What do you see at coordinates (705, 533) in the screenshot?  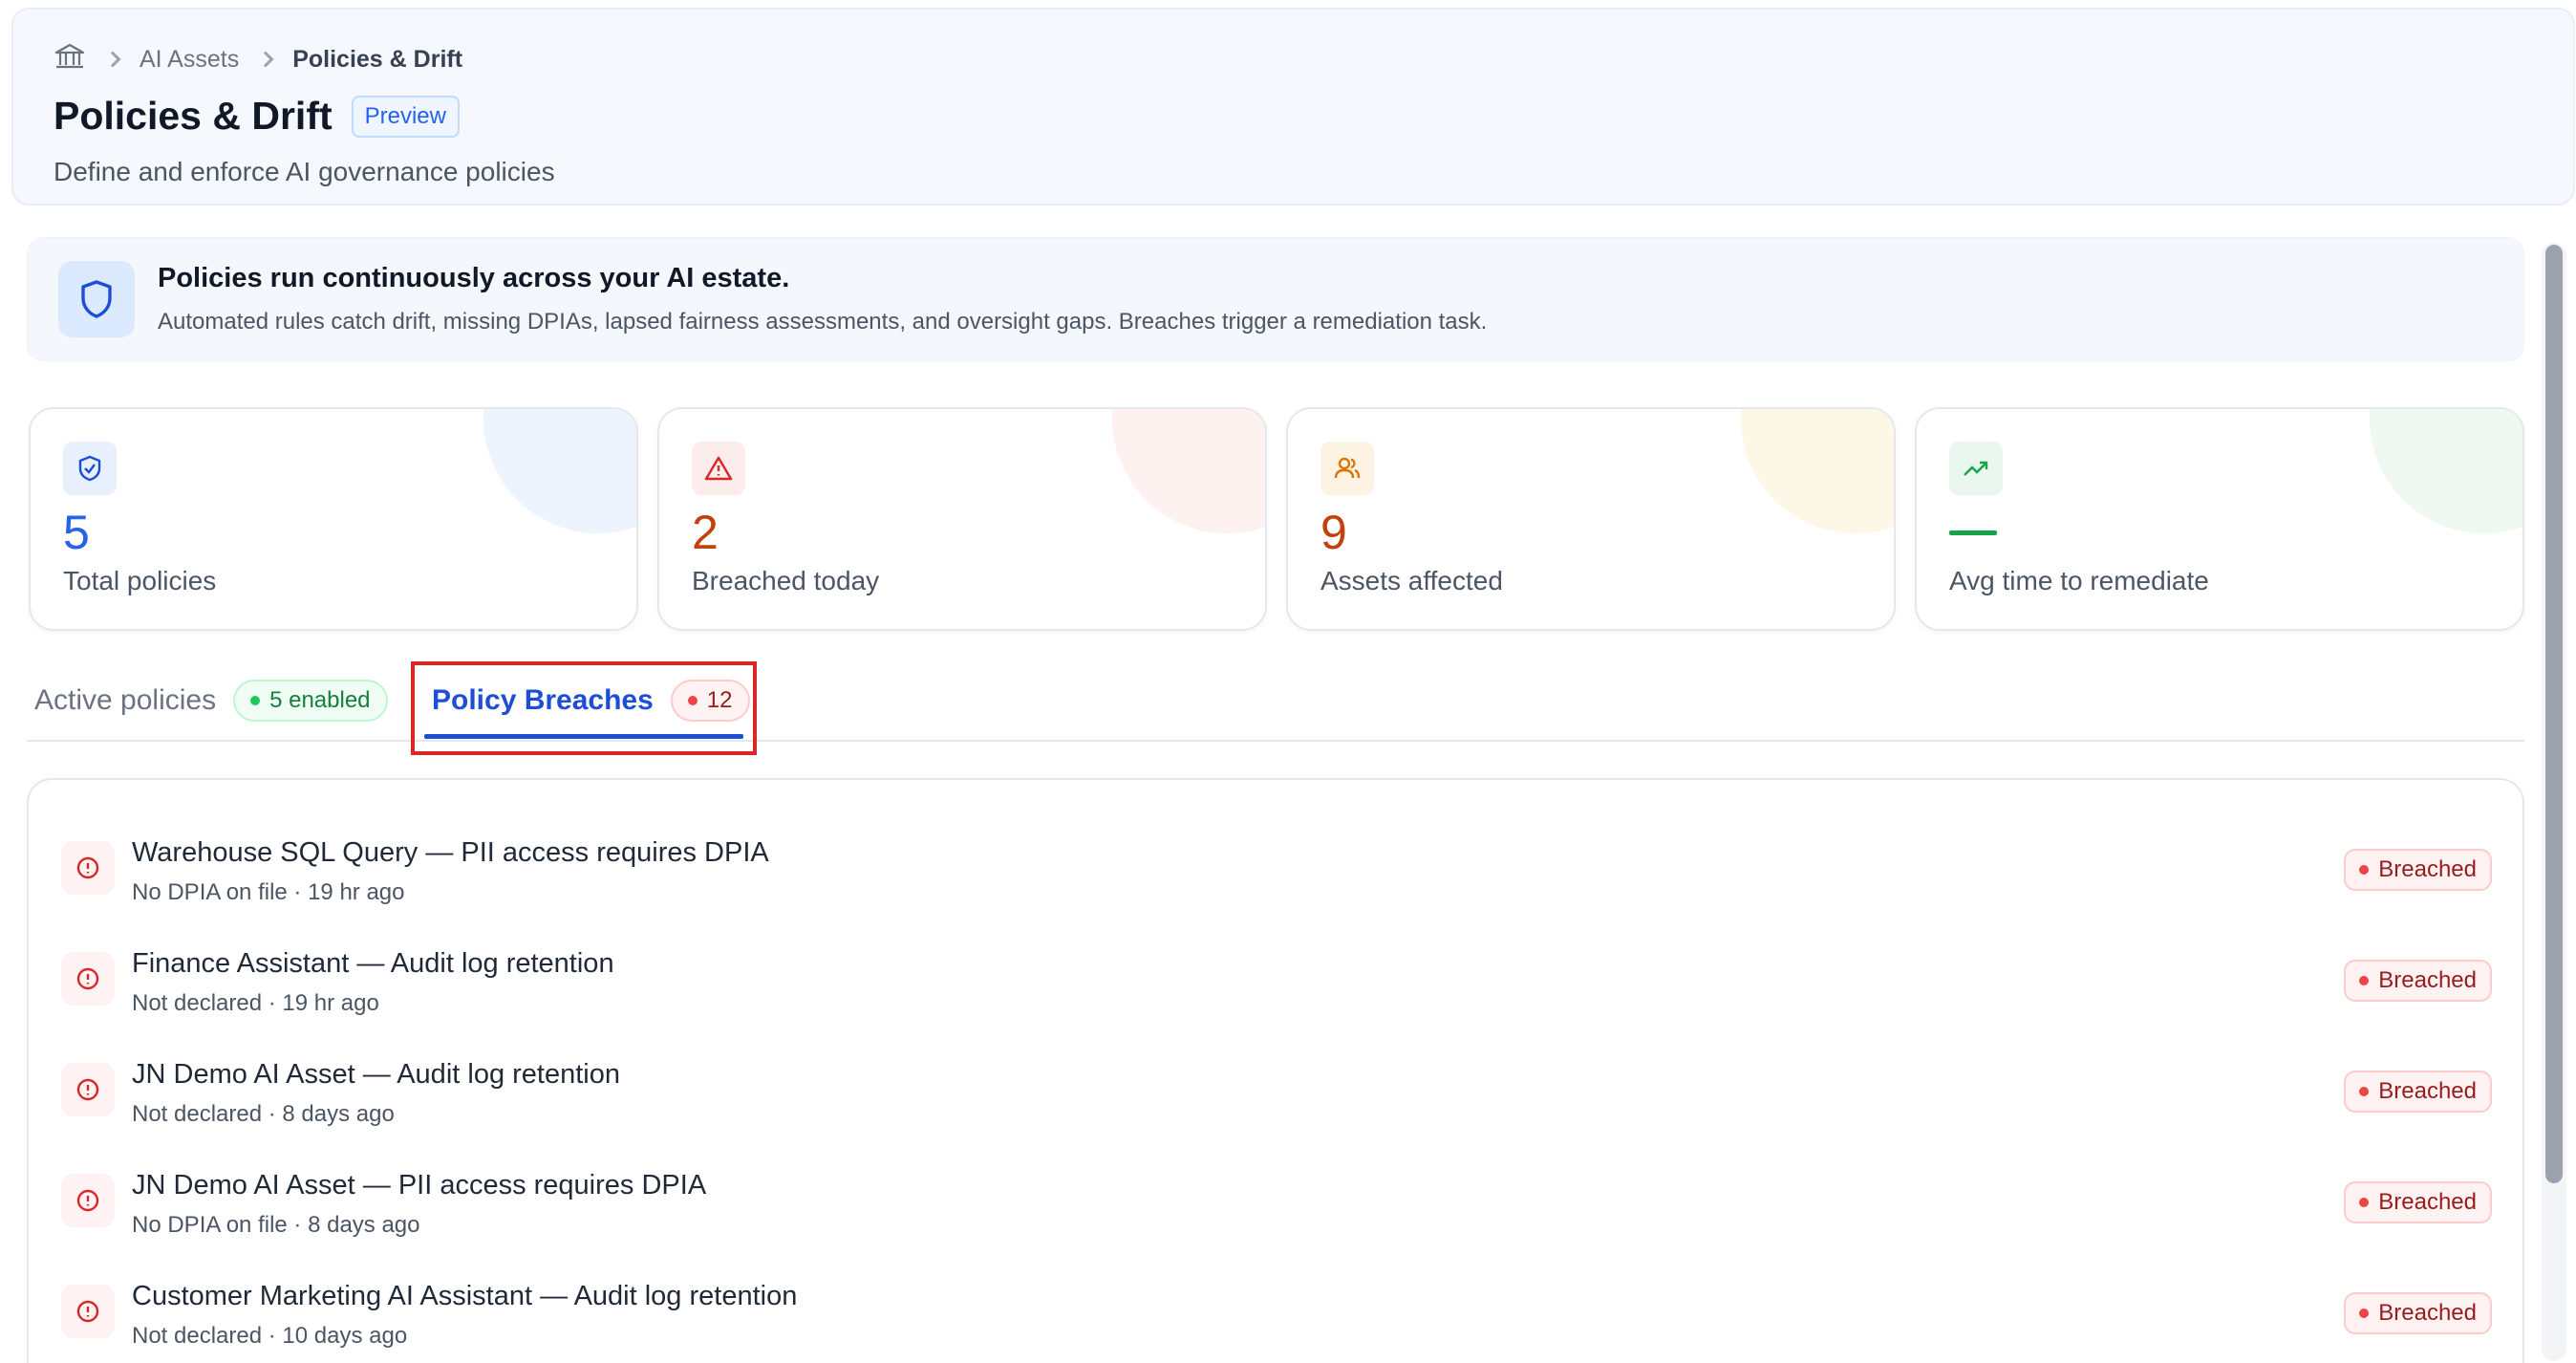 I see `stat-value: 2` at bounding box center [705, 533].